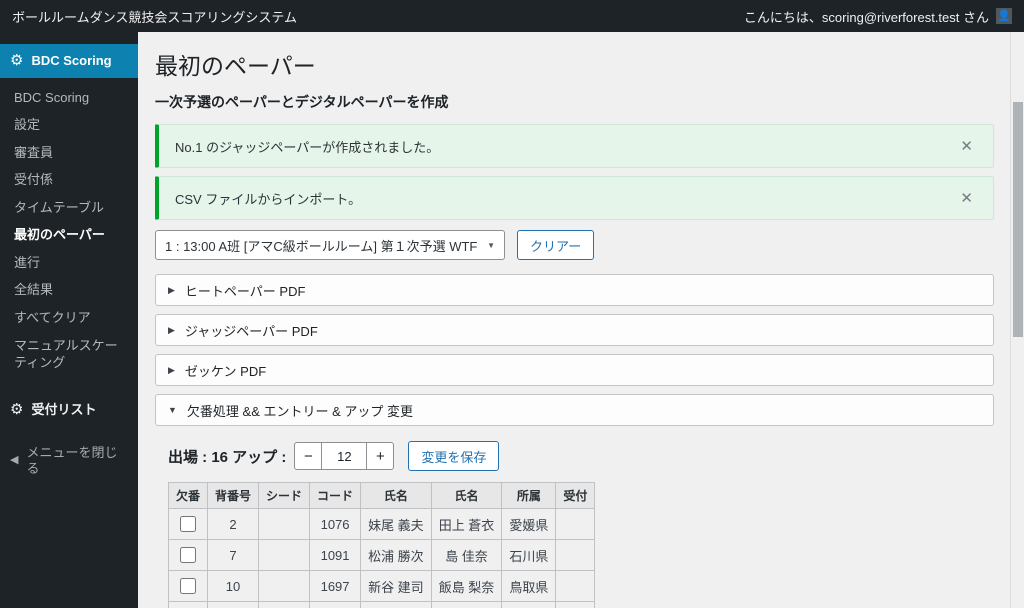  I want to click on greeting-text: こんにちは、scoring@riverforest.test さん, so click(866, 17).